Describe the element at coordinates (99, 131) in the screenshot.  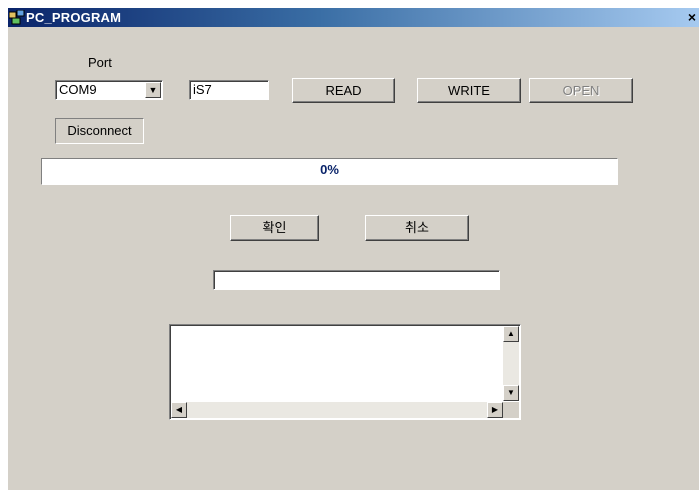
I see `disconnect-button: Disconnect` at that location.